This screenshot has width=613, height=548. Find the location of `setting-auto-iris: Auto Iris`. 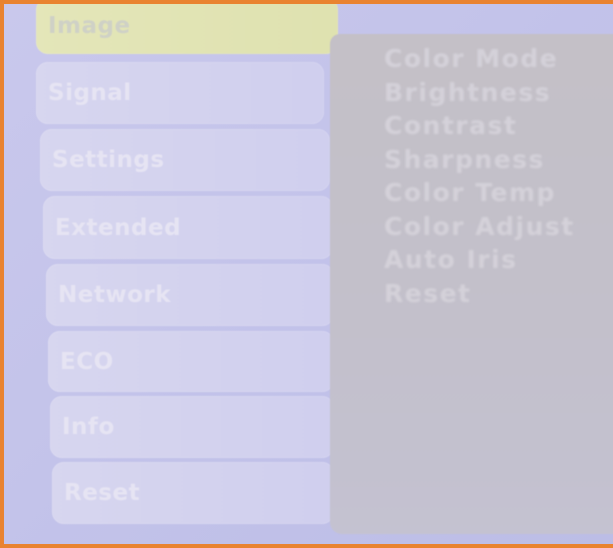

setting-auto-iris: Auto Iris is located at coordinates (479, 260).